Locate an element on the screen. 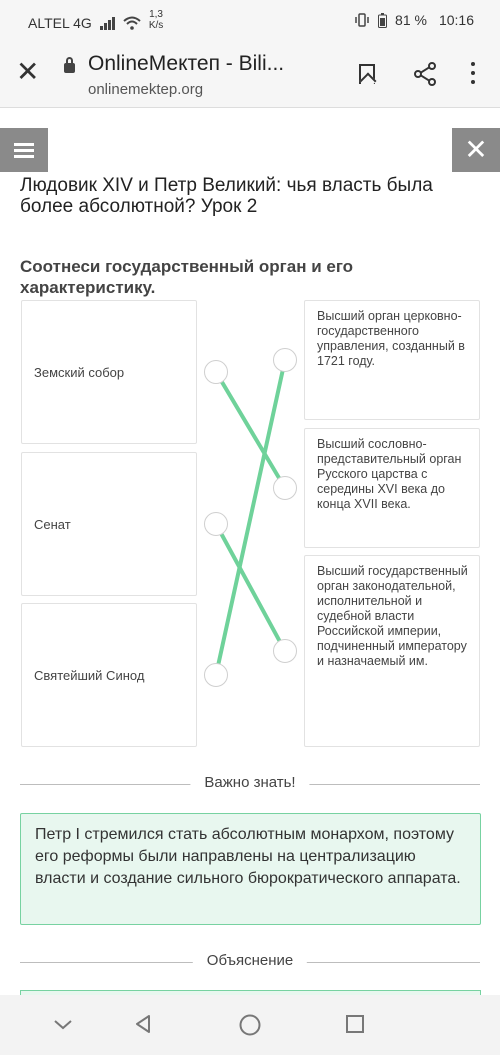 This screenshot has width=500, height=1055. back-icon is located at coordinates (143, 1024).